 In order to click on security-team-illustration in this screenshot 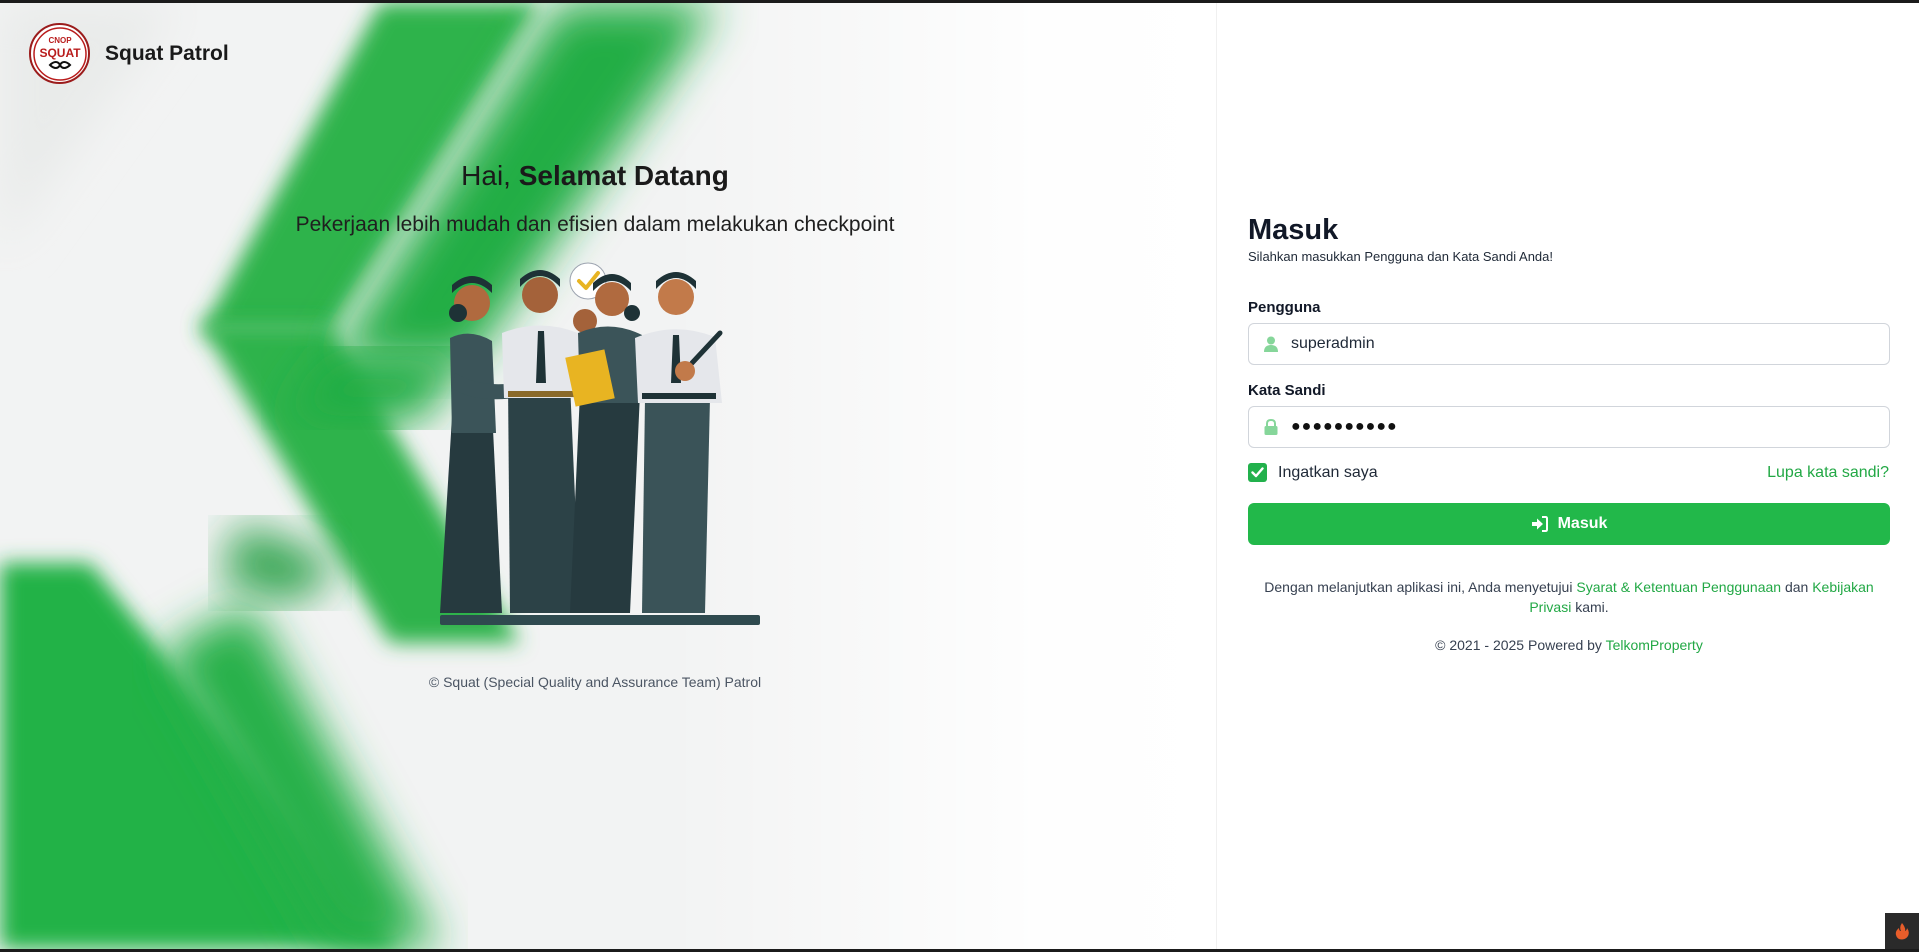, I will do `click(600, 443)`.